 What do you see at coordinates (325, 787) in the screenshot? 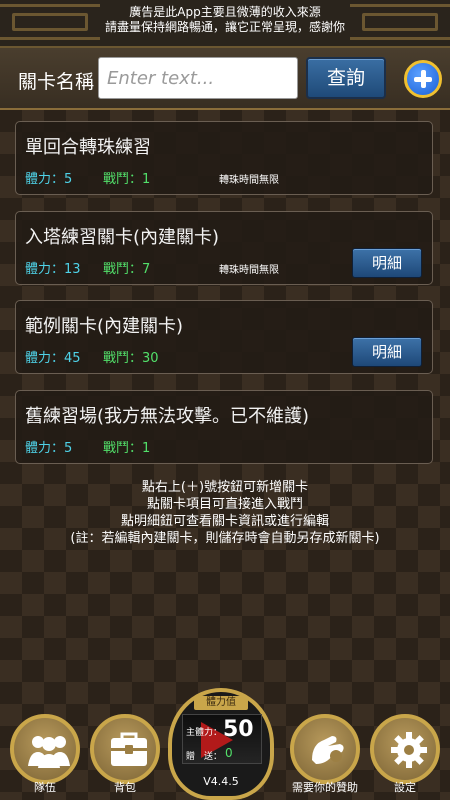
I see `support-label: 需要你的贊助` at bounding box center [325, 787].